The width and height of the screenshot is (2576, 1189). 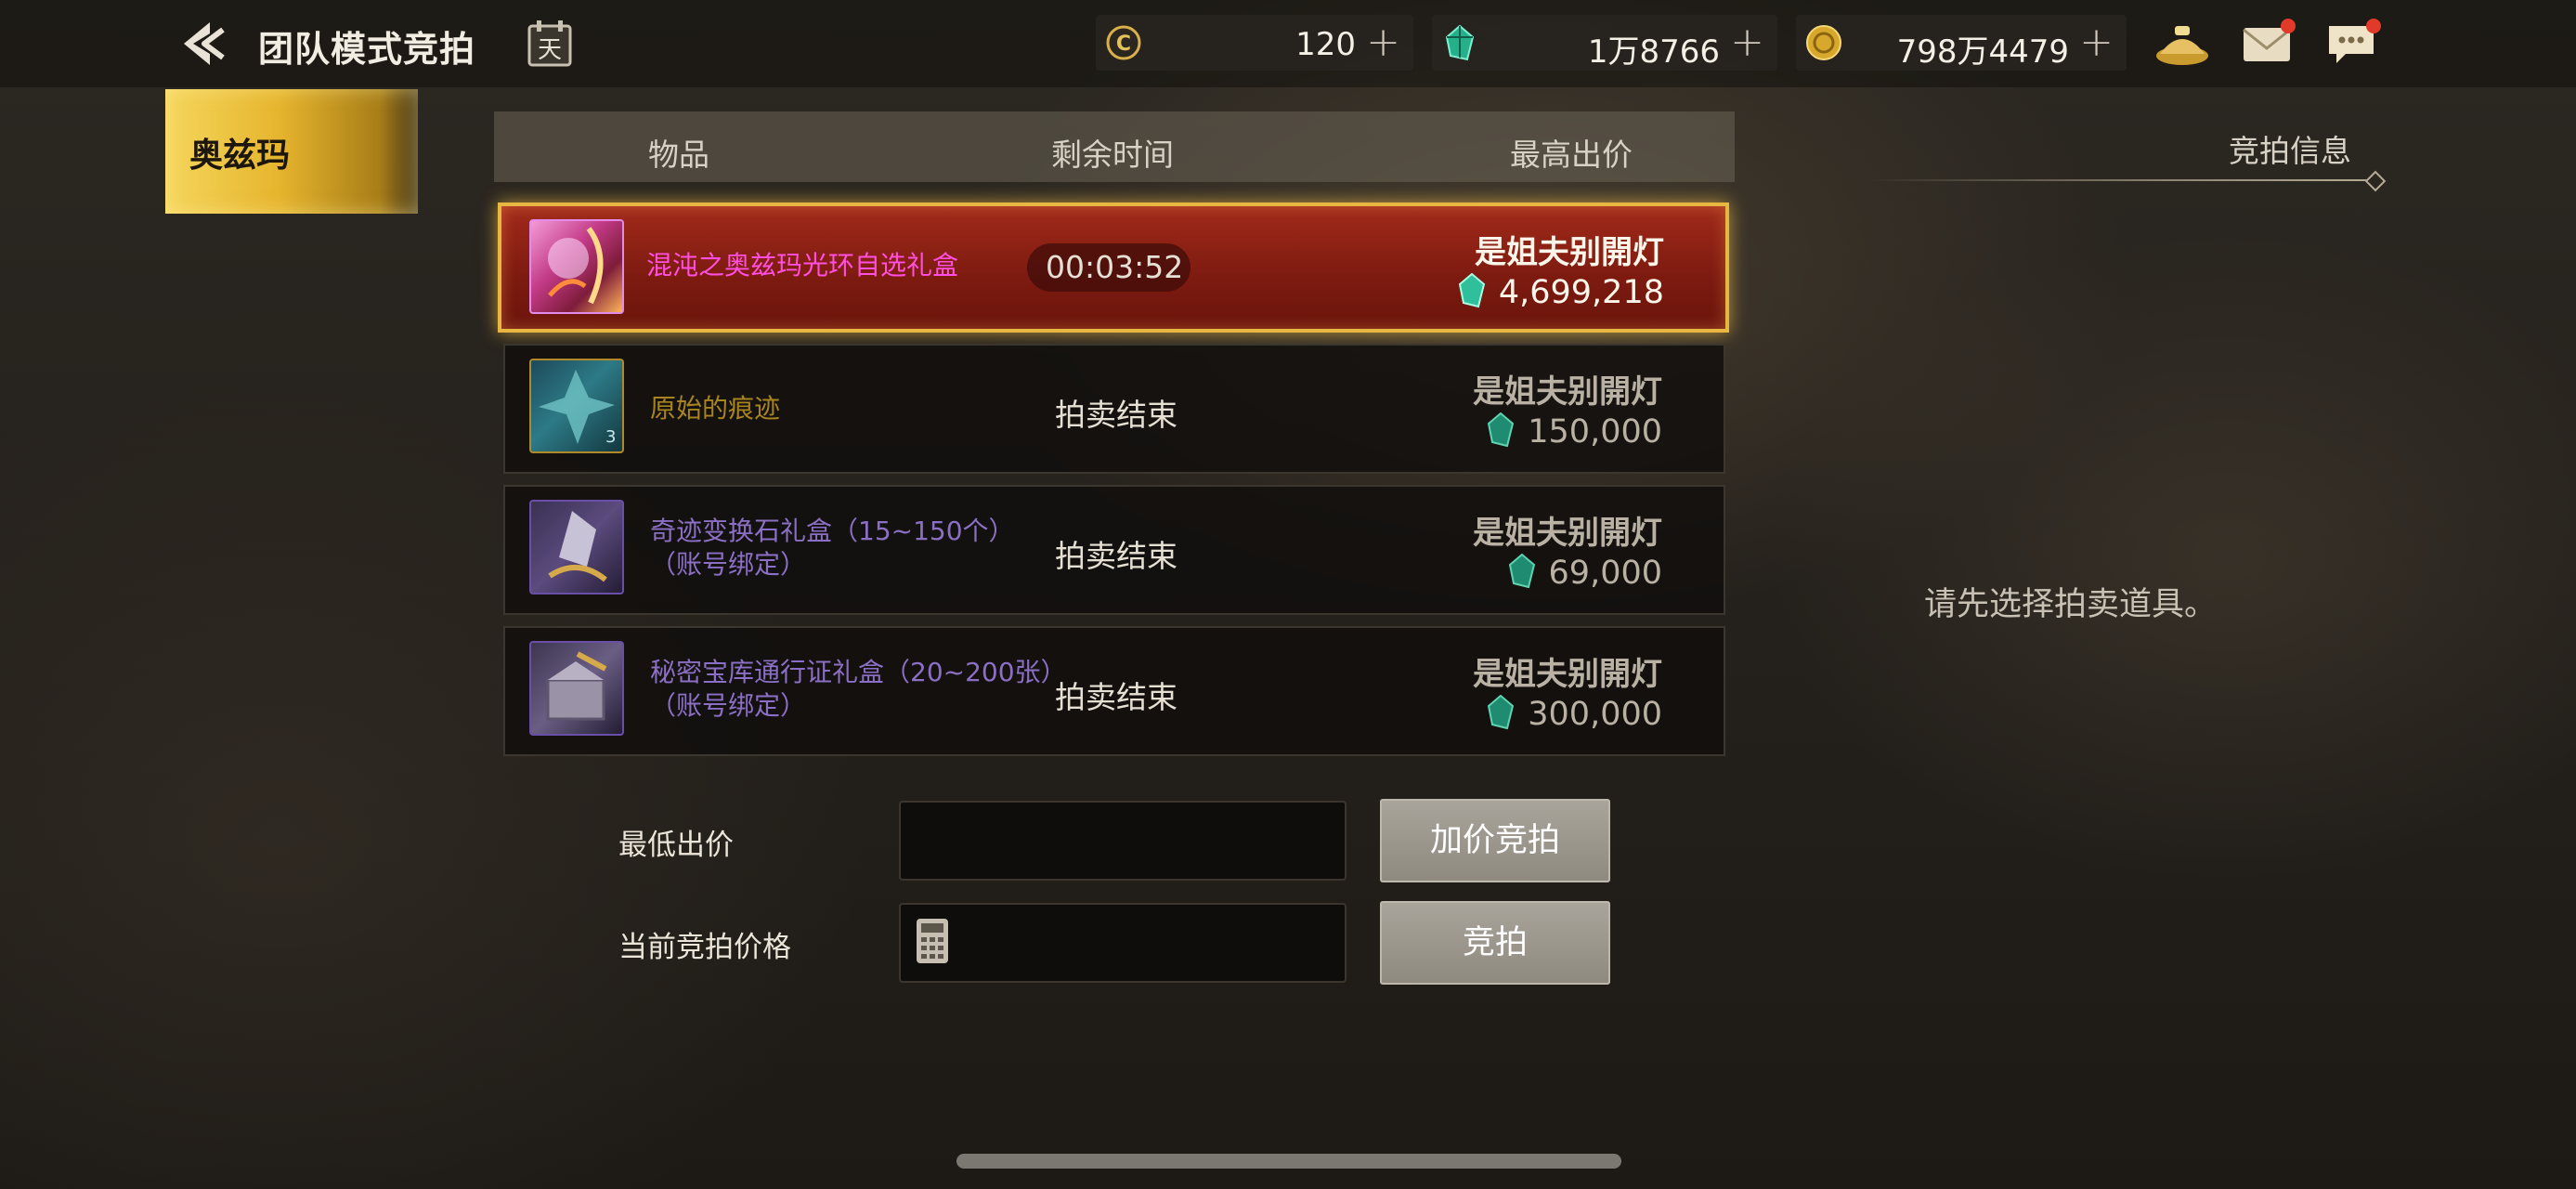 I want to click on current-bid-label: 当前竞拍价格, so click(x=704, y=947).